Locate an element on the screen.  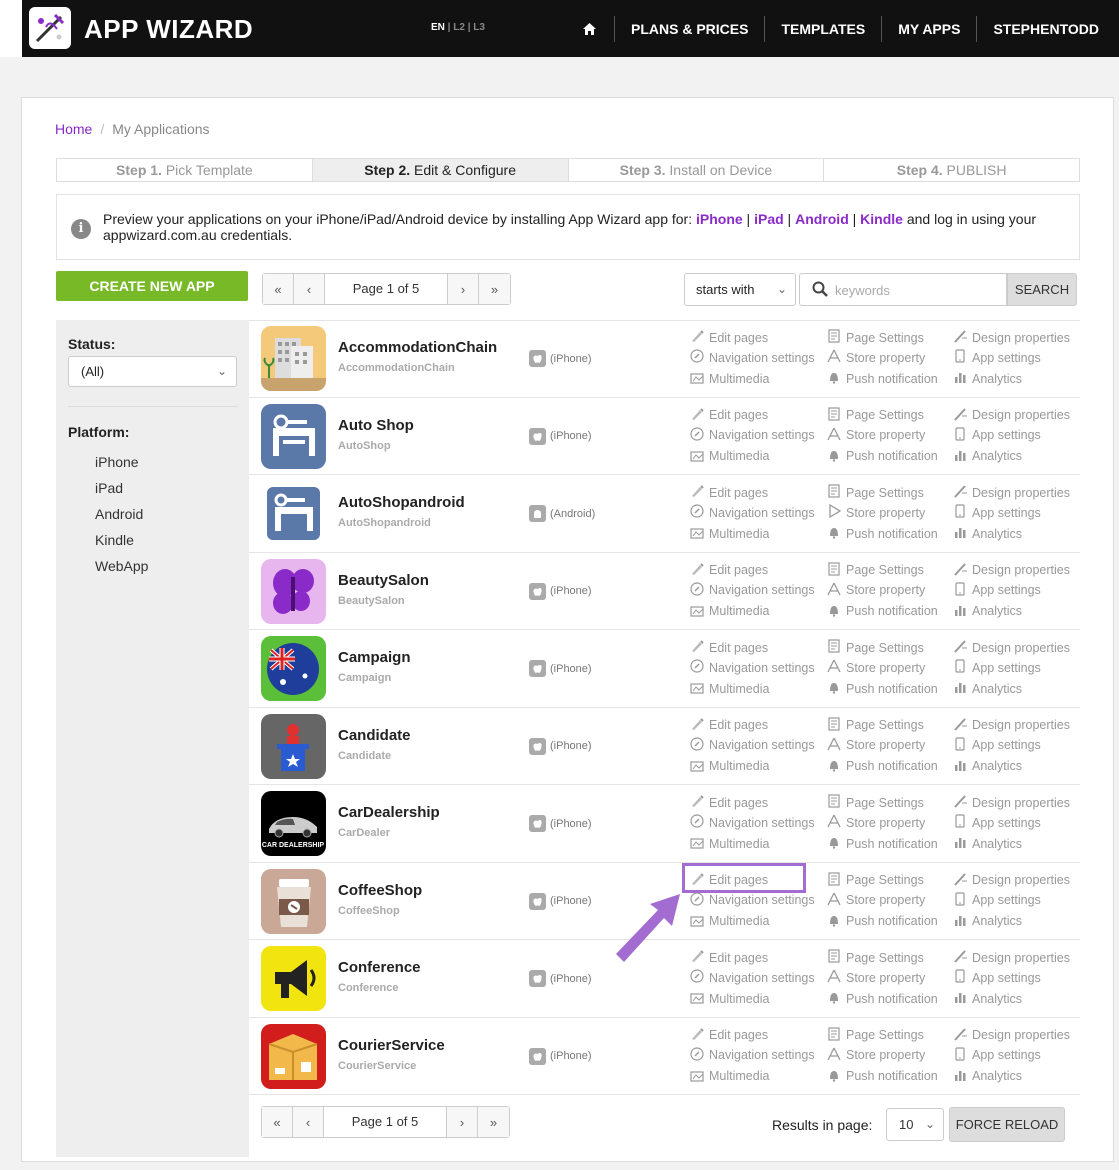
app-name: CourierService is located at coordinates (391, 1045).